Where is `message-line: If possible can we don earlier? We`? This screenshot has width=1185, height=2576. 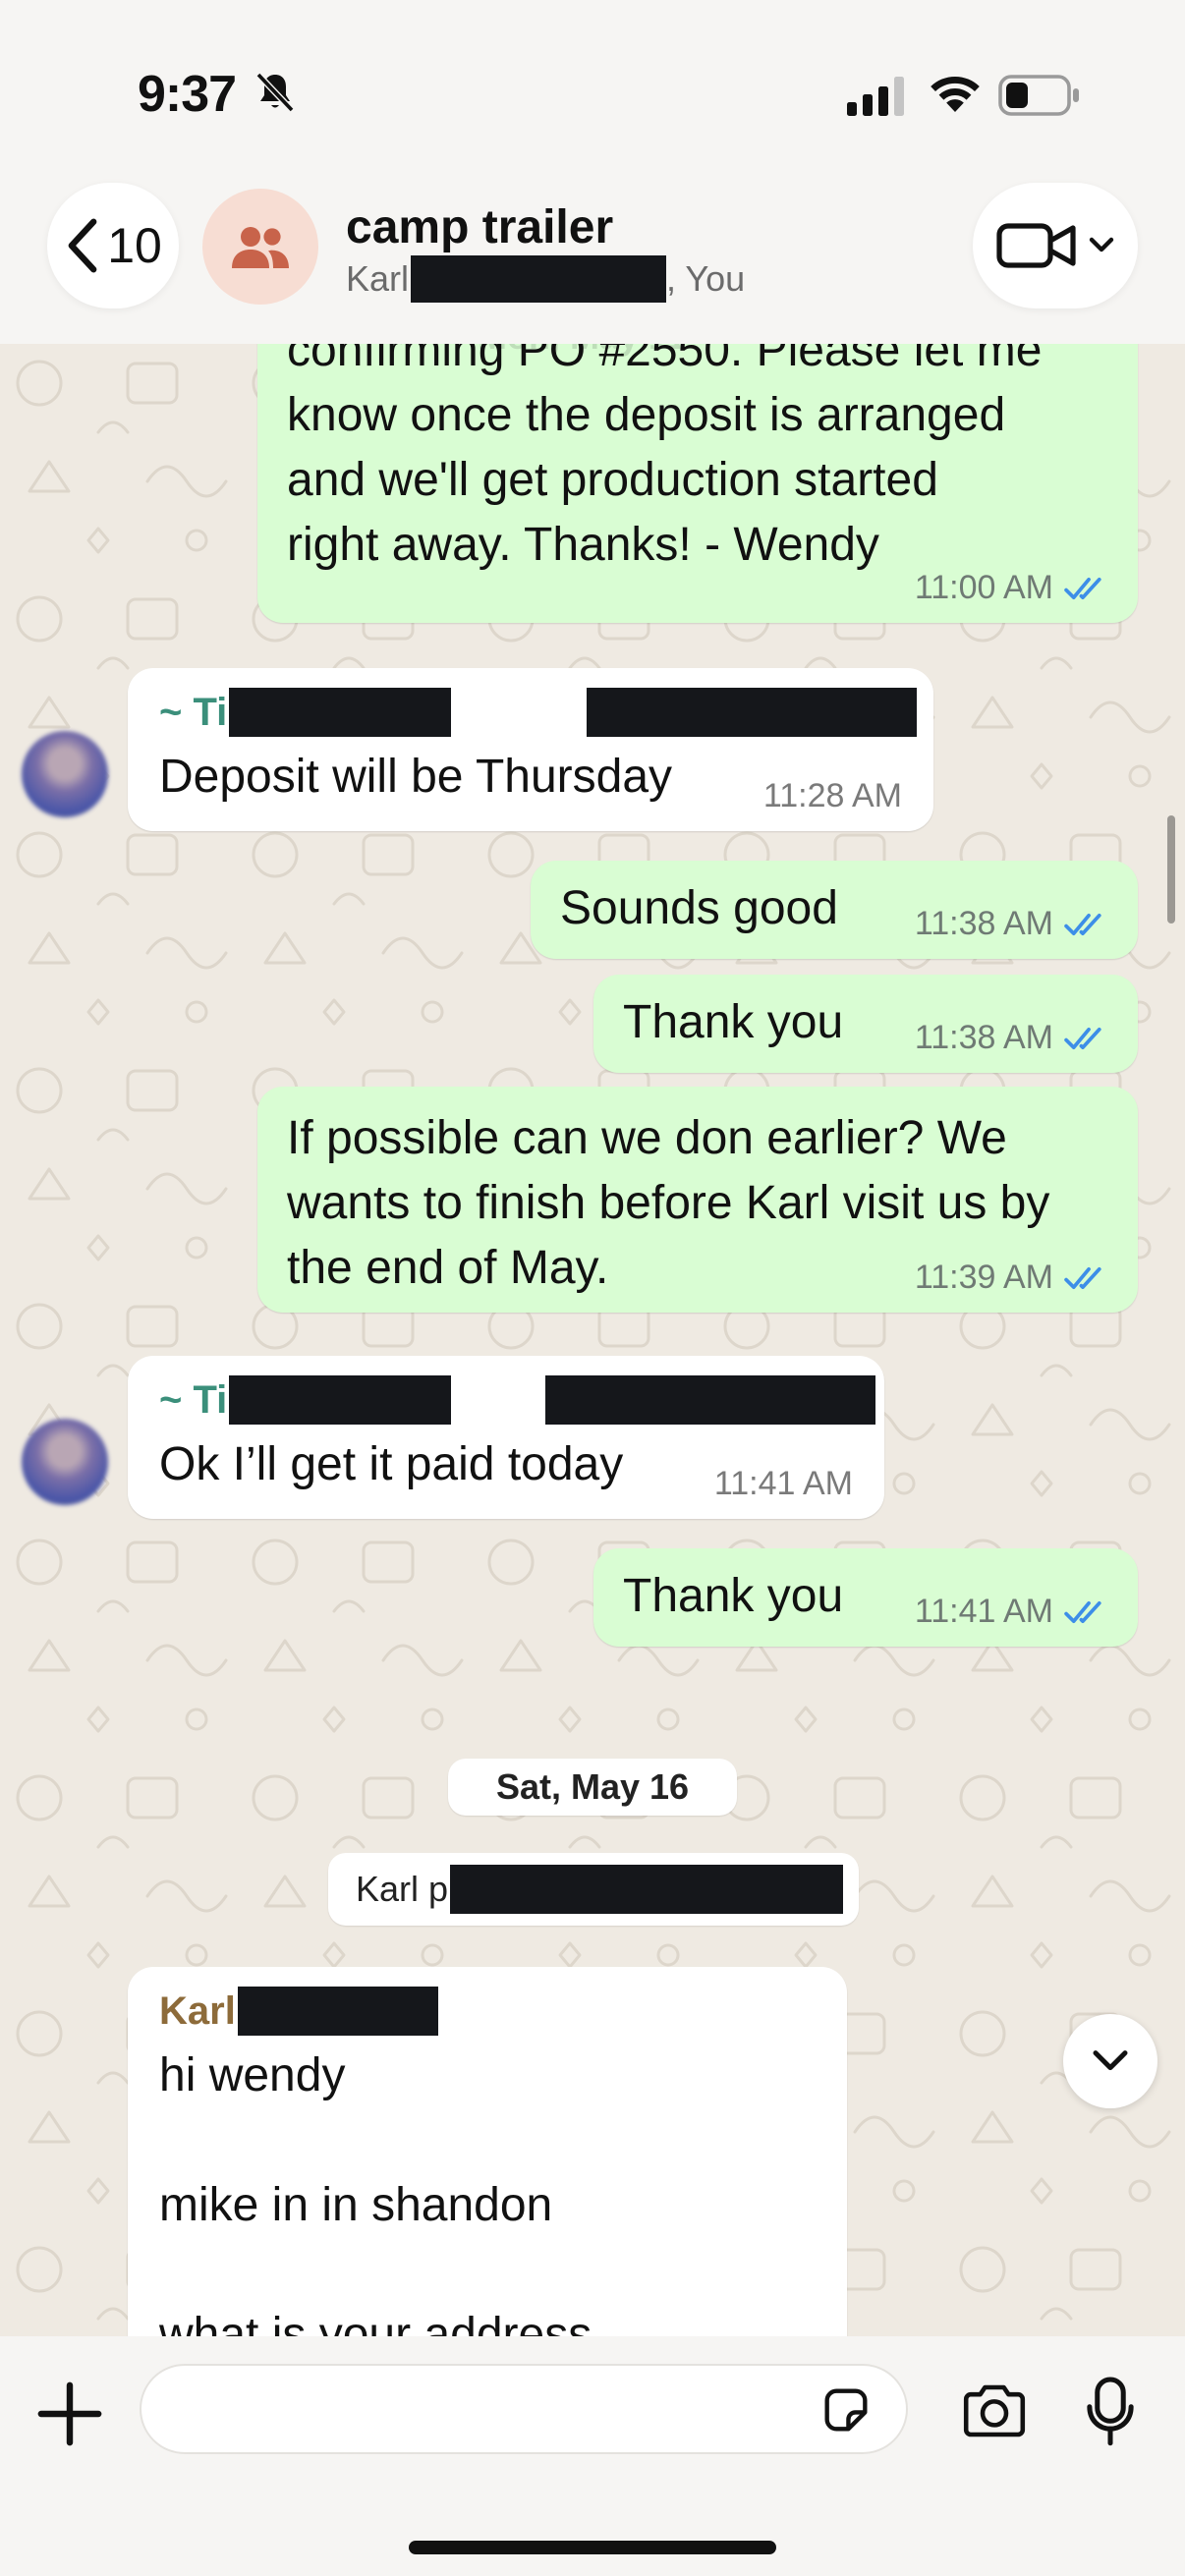 message-line: If possible can we don earlier? We is located at coordinates (647, 1138).